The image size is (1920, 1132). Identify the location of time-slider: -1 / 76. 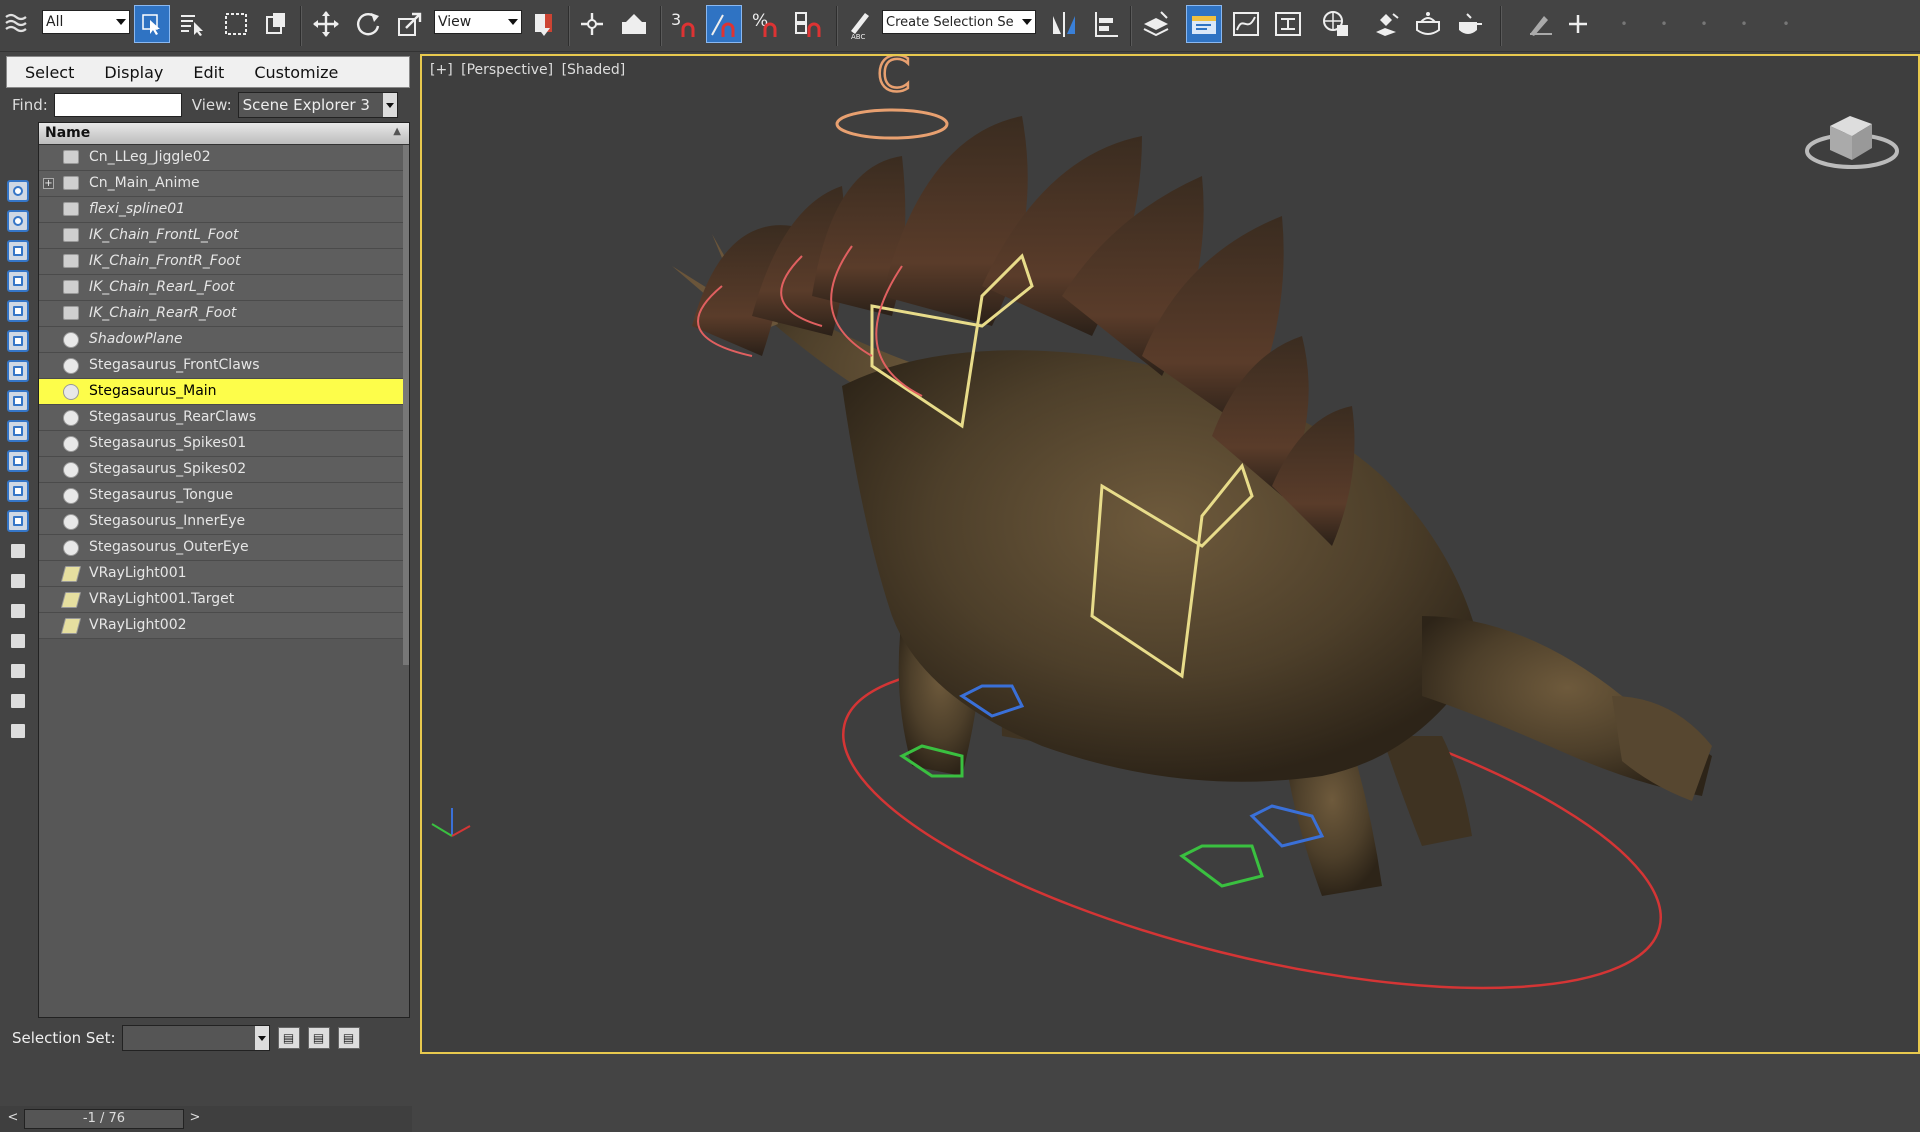
(104, 1119).